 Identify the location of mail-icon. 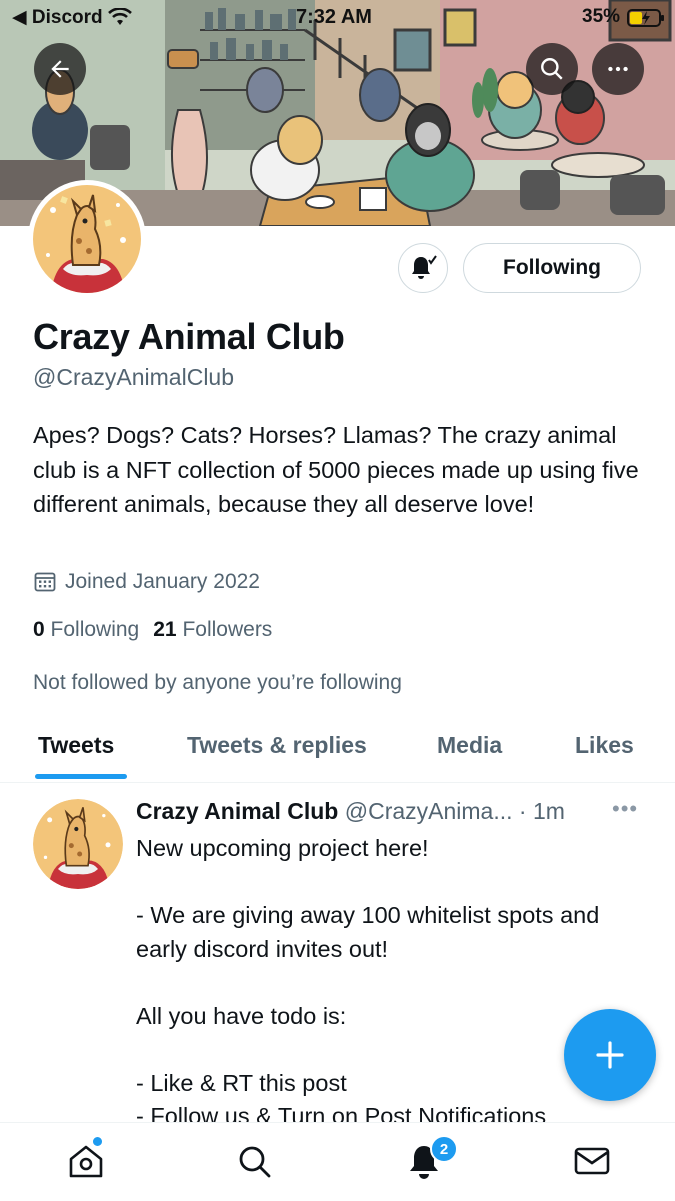
(592, 1161).